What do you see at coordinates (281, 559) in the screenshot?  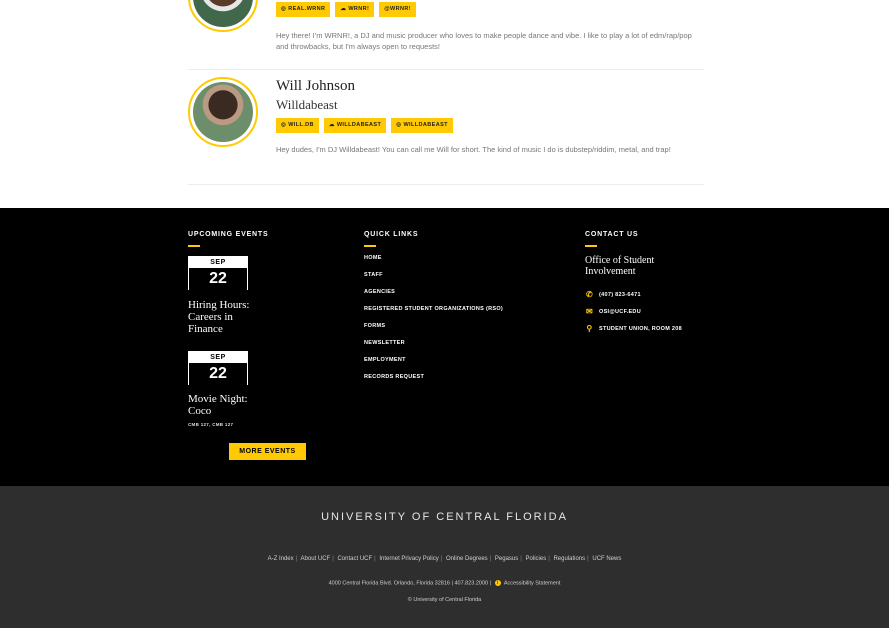 I see `footer-link: A-Z Index` at bounding box center [281, 559].